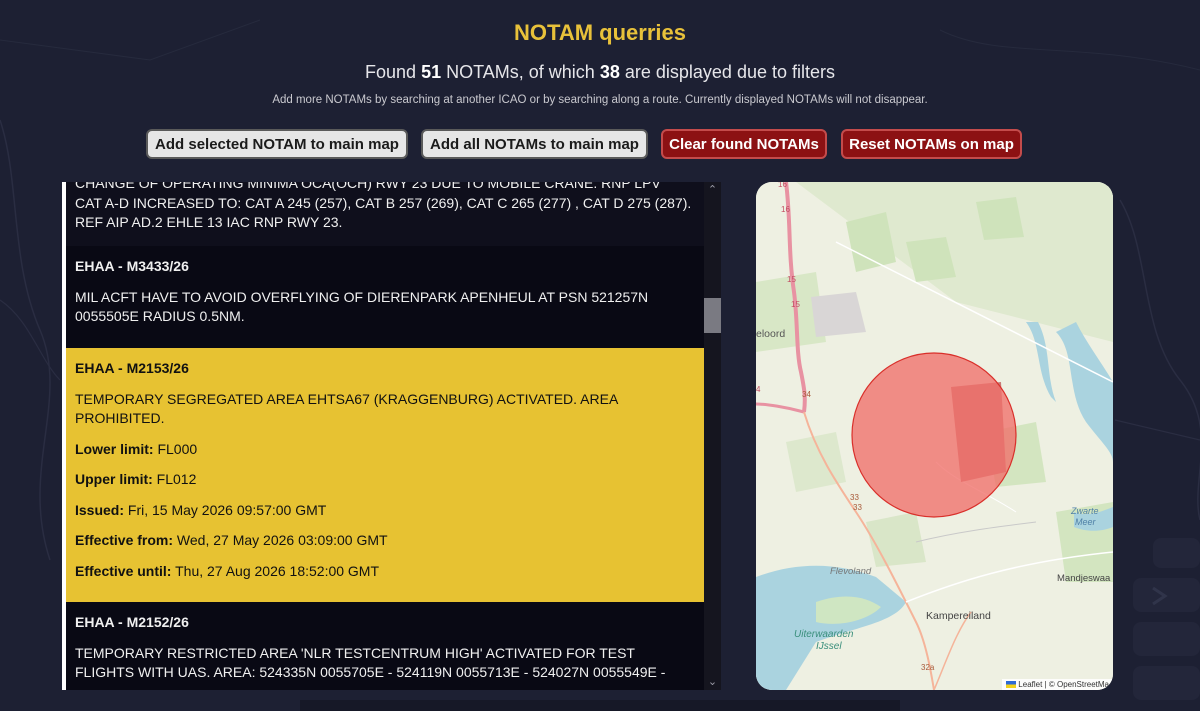 The image size is (1200, 711). I want to click on ukraine-flag-icon, so click(1011, 685).